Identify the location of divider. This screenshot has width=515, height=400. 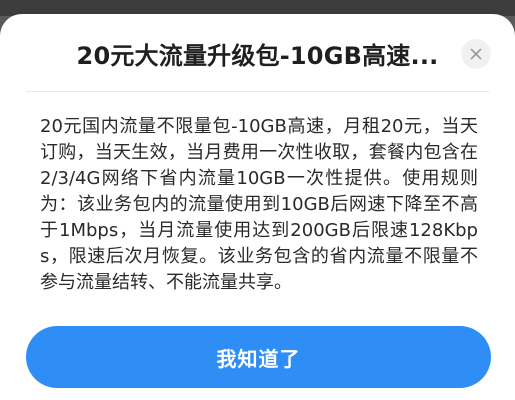
(257, 91).